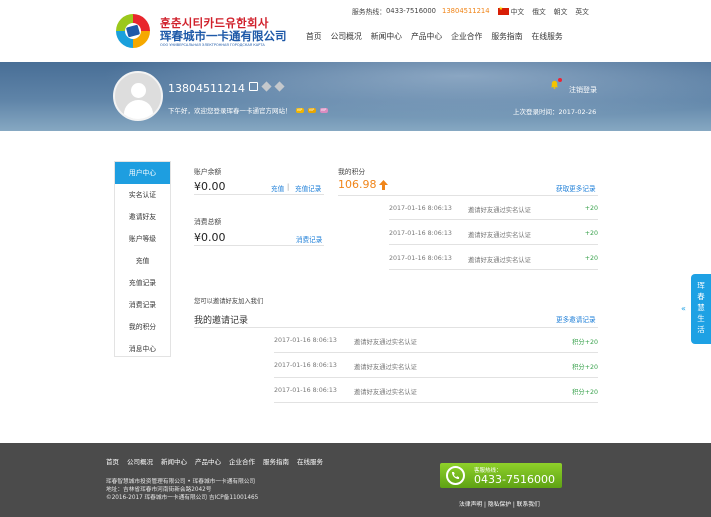 This screenshot has width=711, height=517. What do you see at coordinates (140, 461) in the screenshot?
I see `footer-nav-company: 公司概况` at bounding box center [140, 461].